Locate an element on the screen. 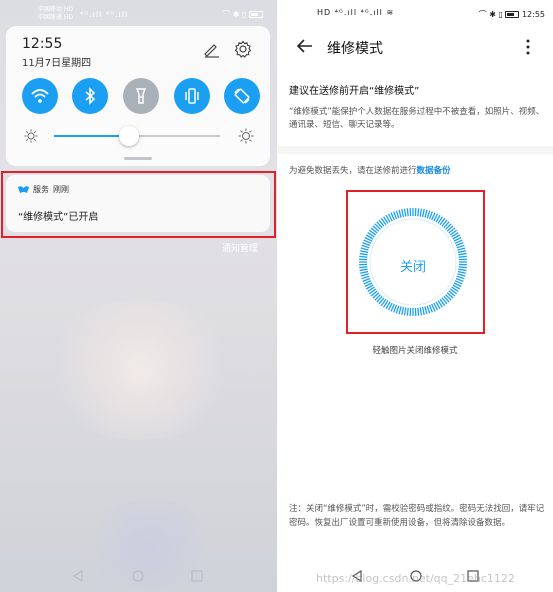 Image resolution: width=553 pixels, height=592 pixels. app-header: 维修模式 is located at coordinates (415, 48).